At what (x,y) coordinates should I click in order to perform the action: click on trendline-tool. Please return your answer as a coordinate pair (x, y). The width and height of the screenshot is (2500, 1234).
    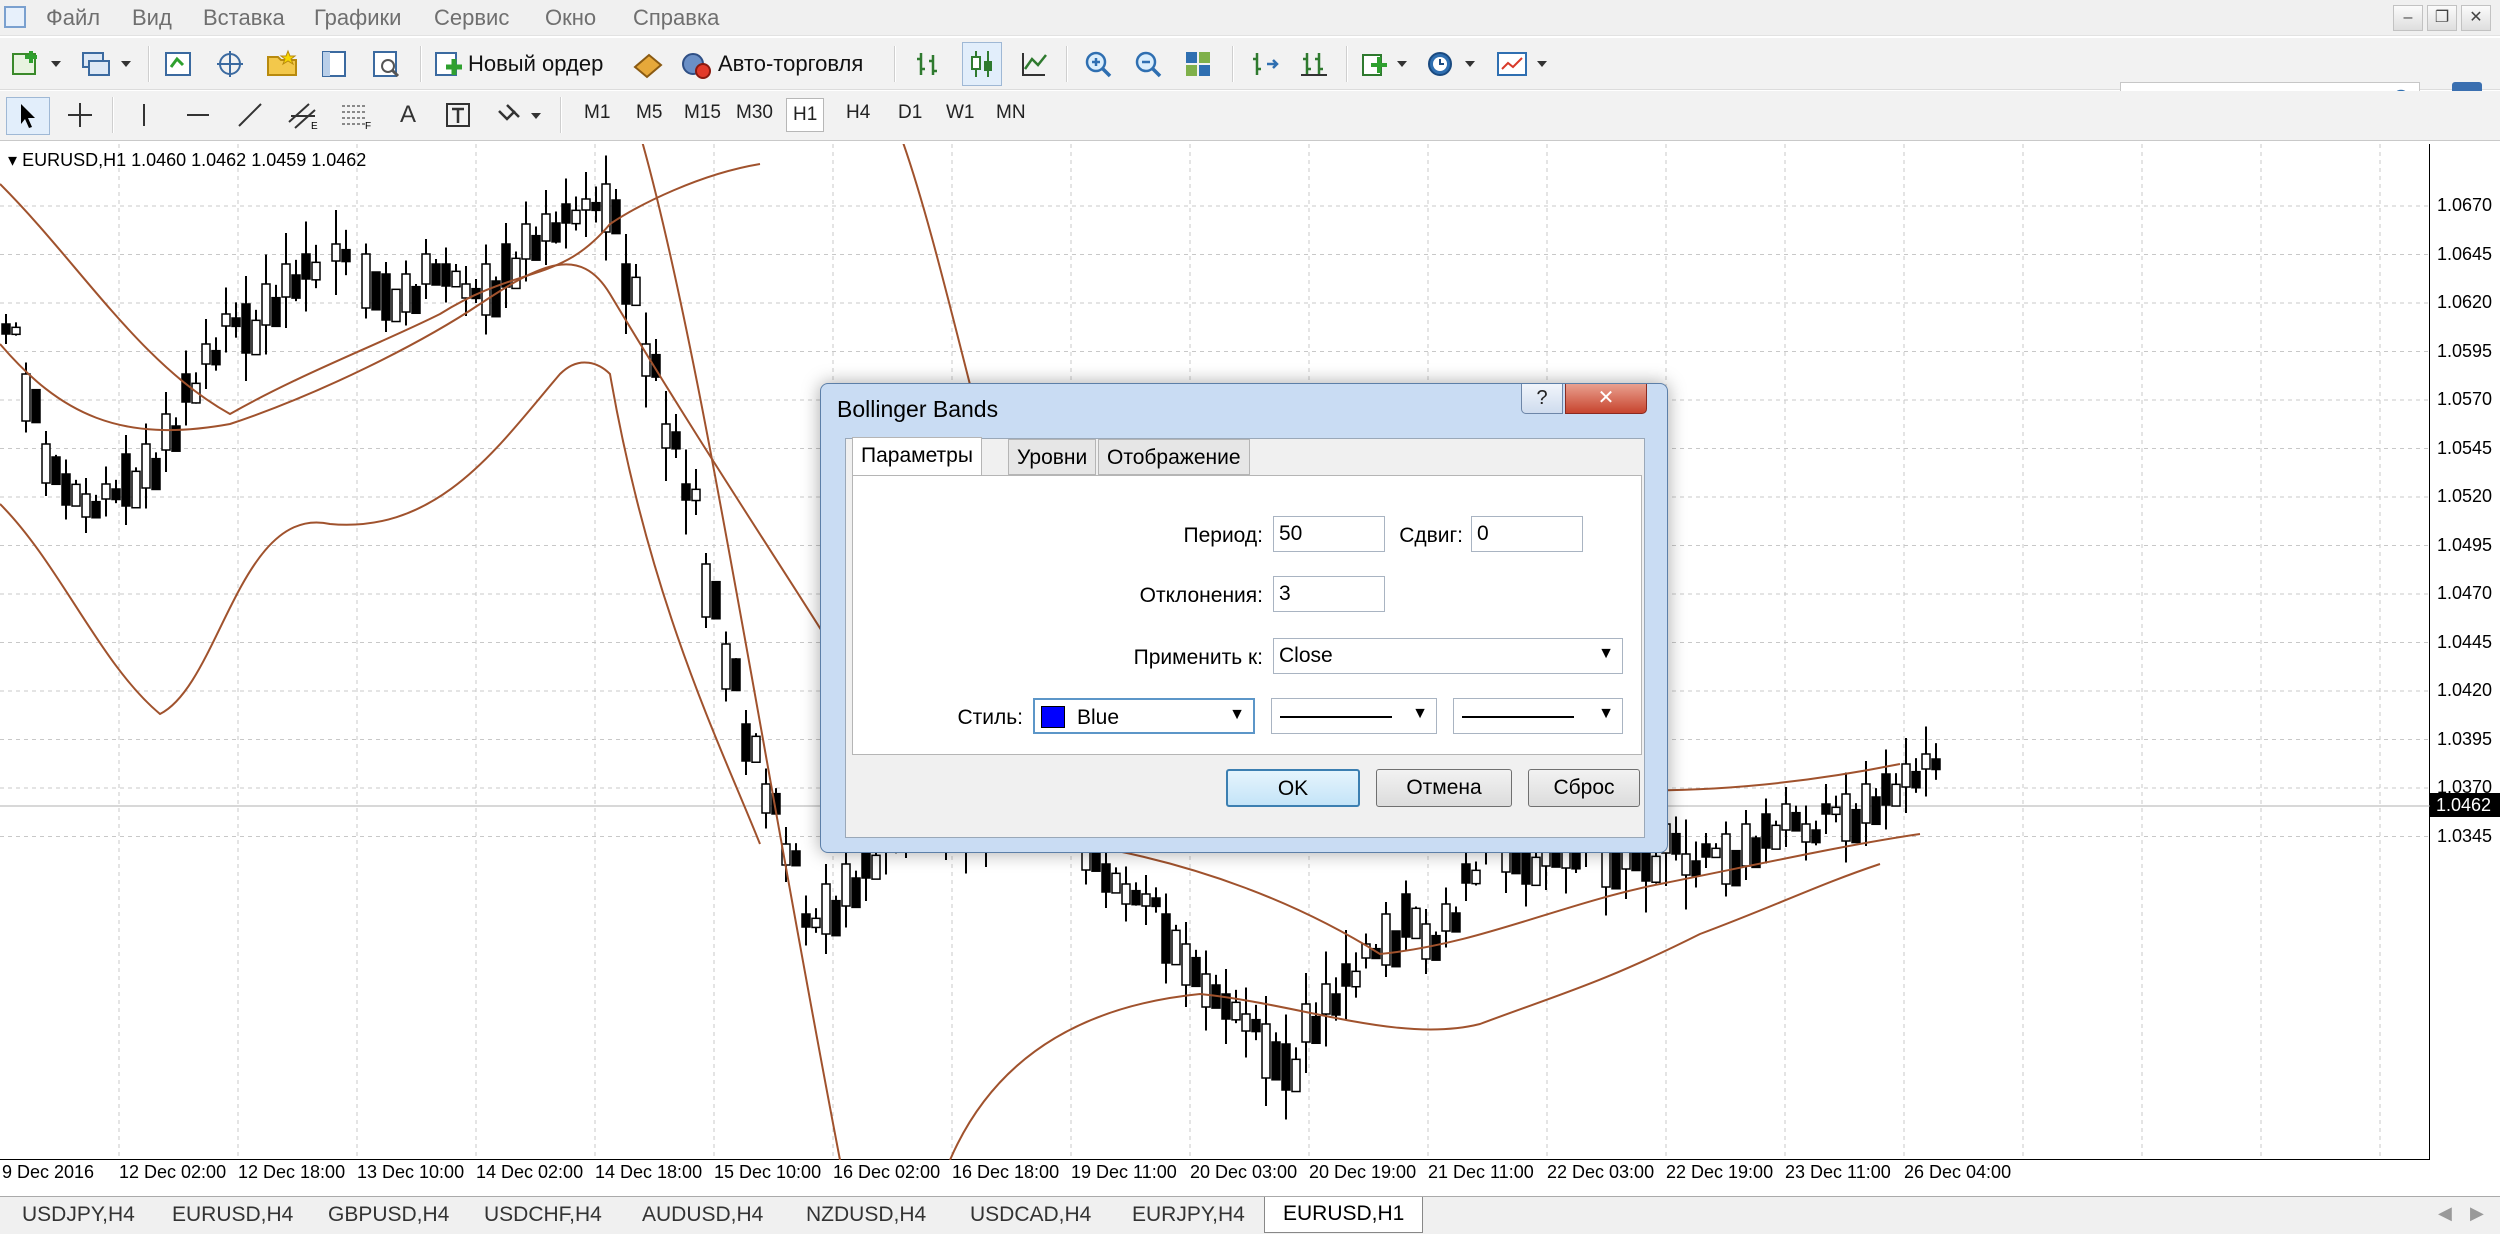
    Looking at the image, I should click on (250, 115).